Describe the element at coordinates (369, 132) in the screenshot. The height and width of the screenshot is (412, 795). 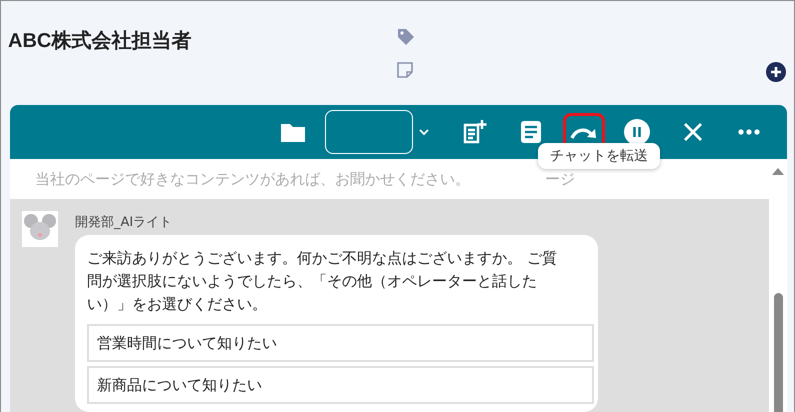
I see `select-field` at that location.